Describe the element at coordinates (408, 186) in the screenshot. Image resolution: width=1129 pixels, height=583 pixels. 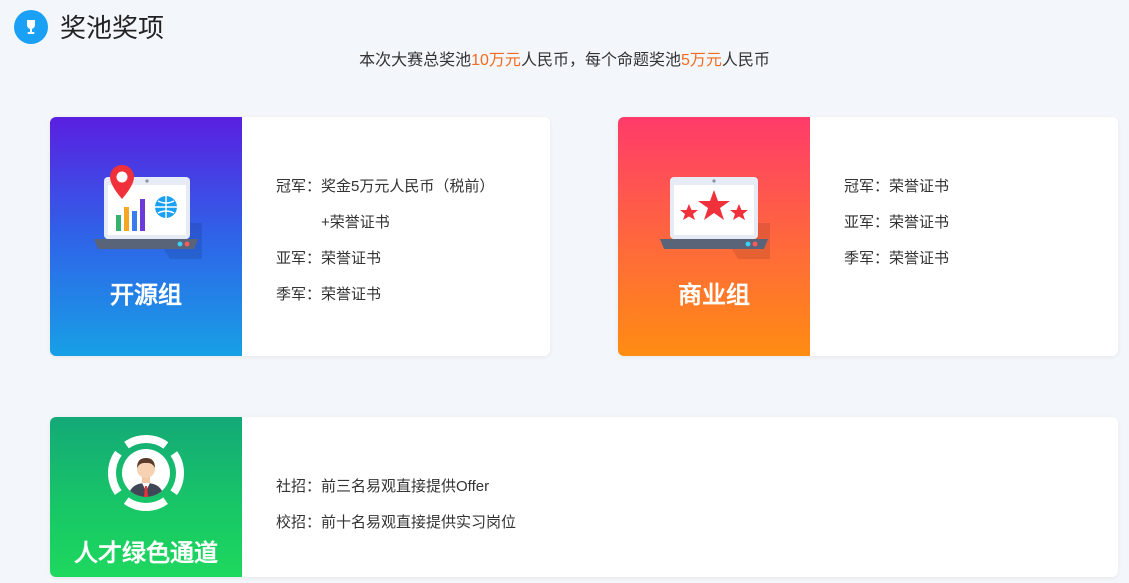
I see `prize-value: 奖金5万元人民币（税前）` at that location.